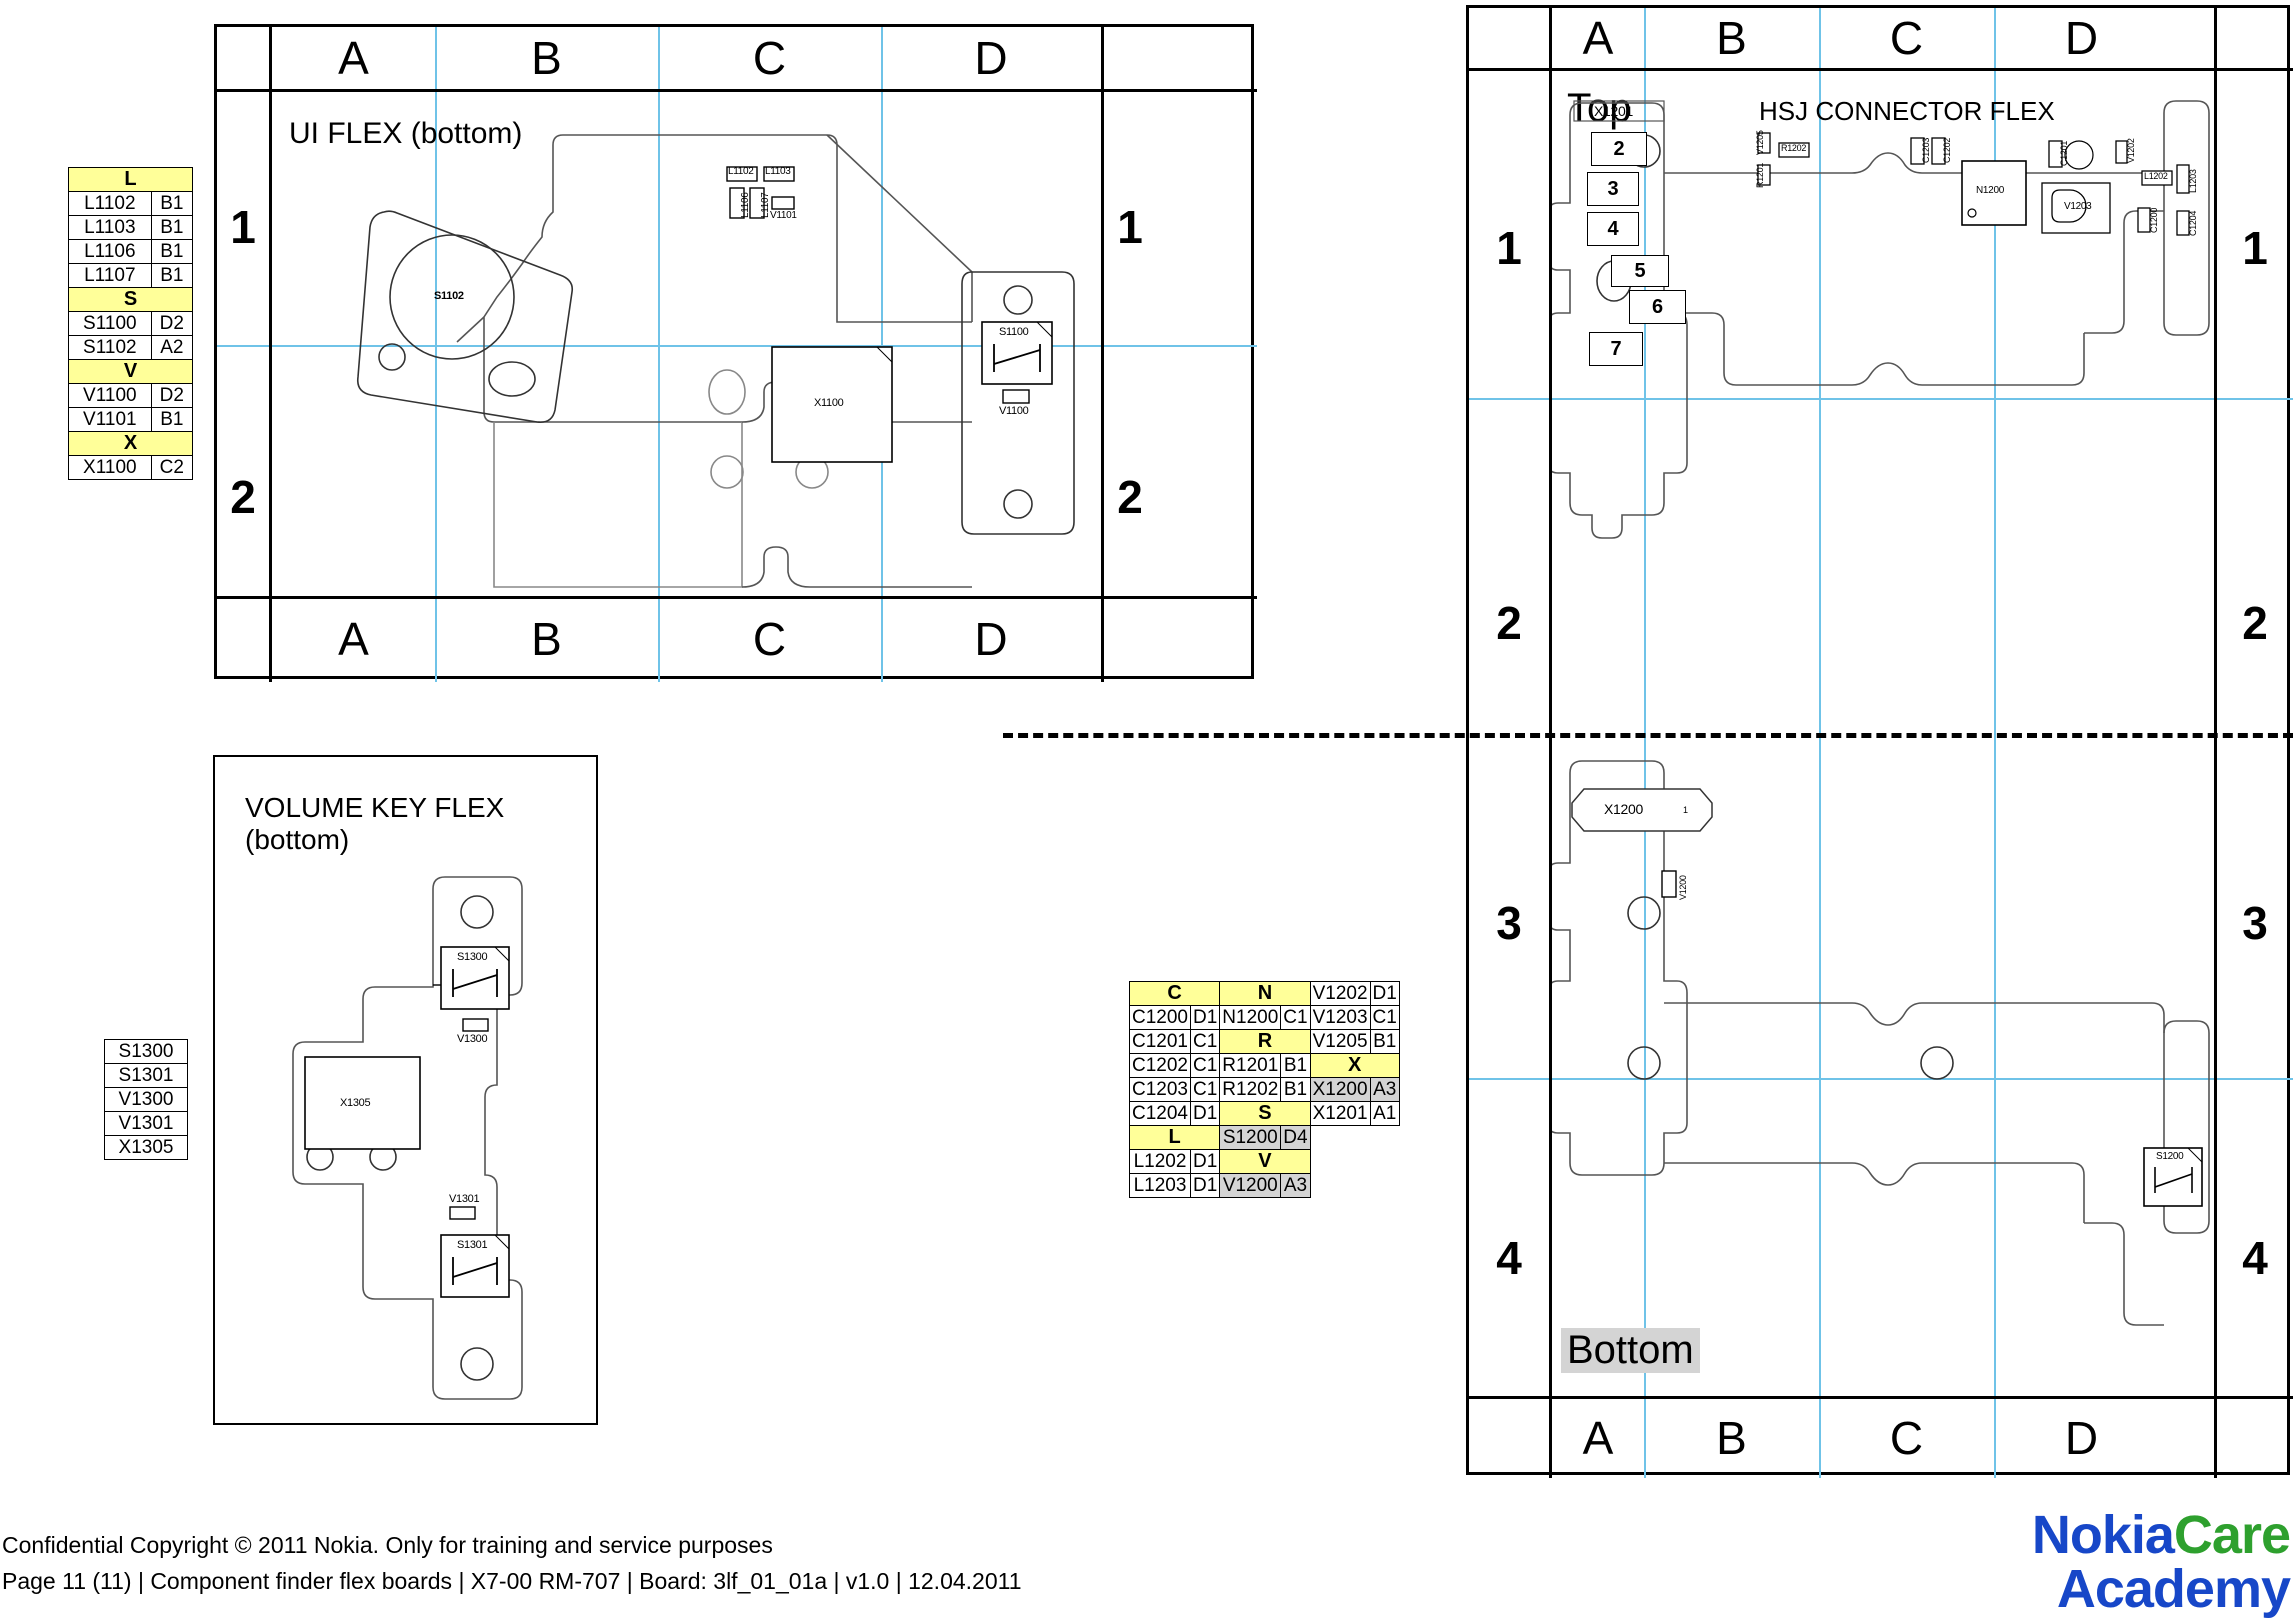  Describe the element at coordinates (146, 1147) in the screenshot. I see `table-row: X1305` at that location.